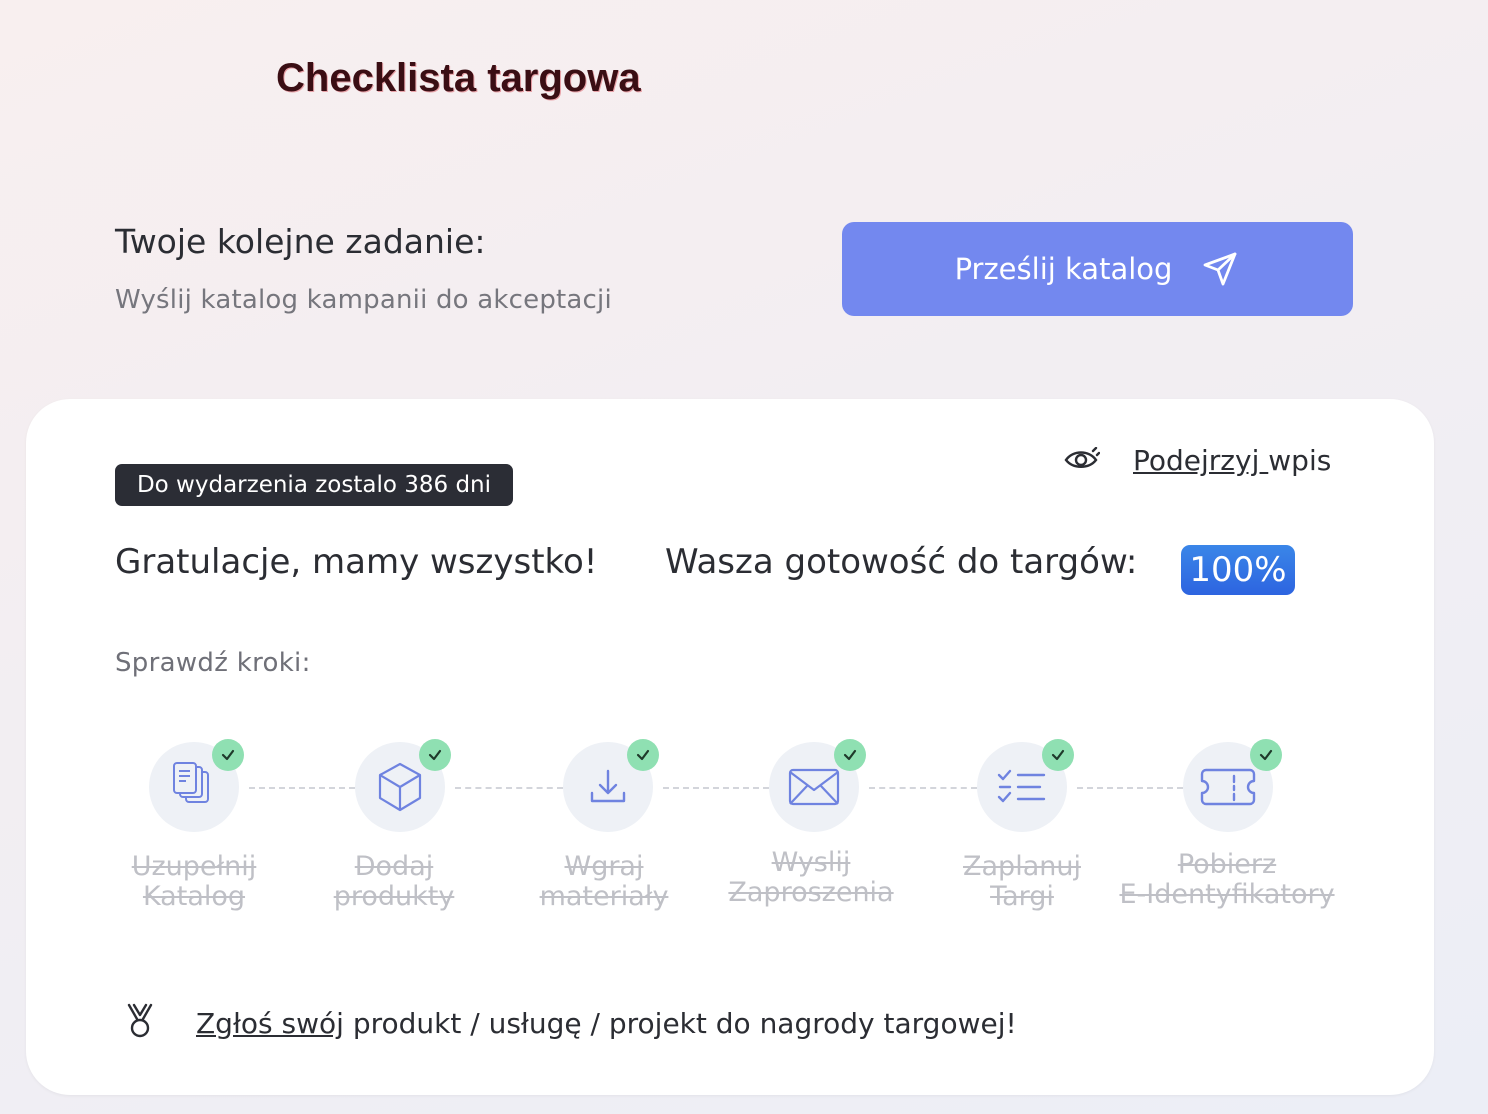 The width and height of the screenshot is (1488, 1114). Describe the element at coordinates (1021, 786) in the screenshot. I see `checklist-icon` at that location.